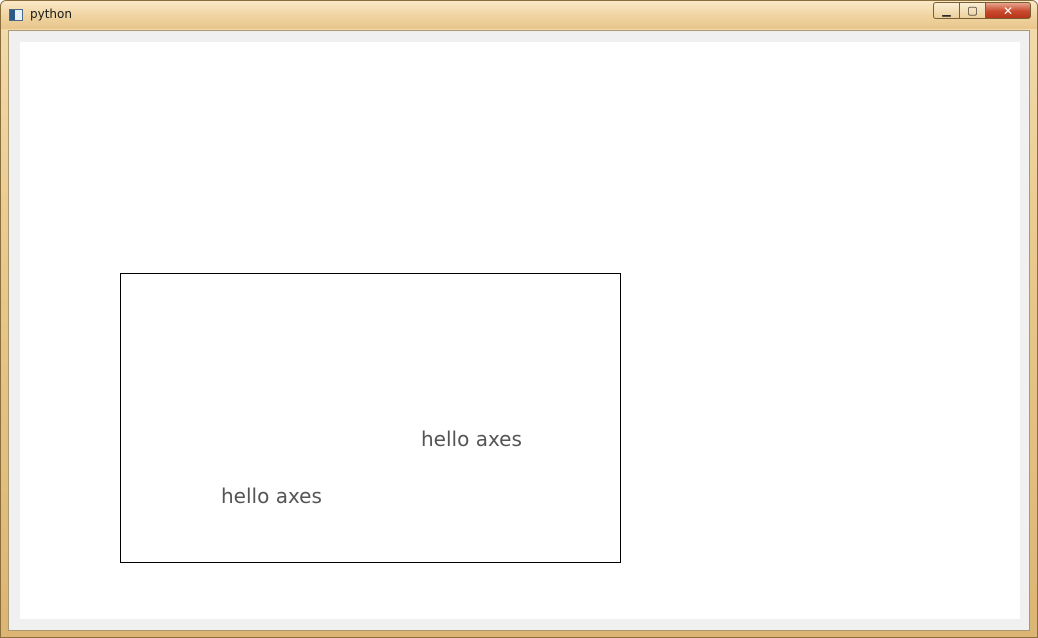 Image resolution: width=1038 pixels, height=638 pixels. I want to click on maximize-button: ▢, so click(972, 10).